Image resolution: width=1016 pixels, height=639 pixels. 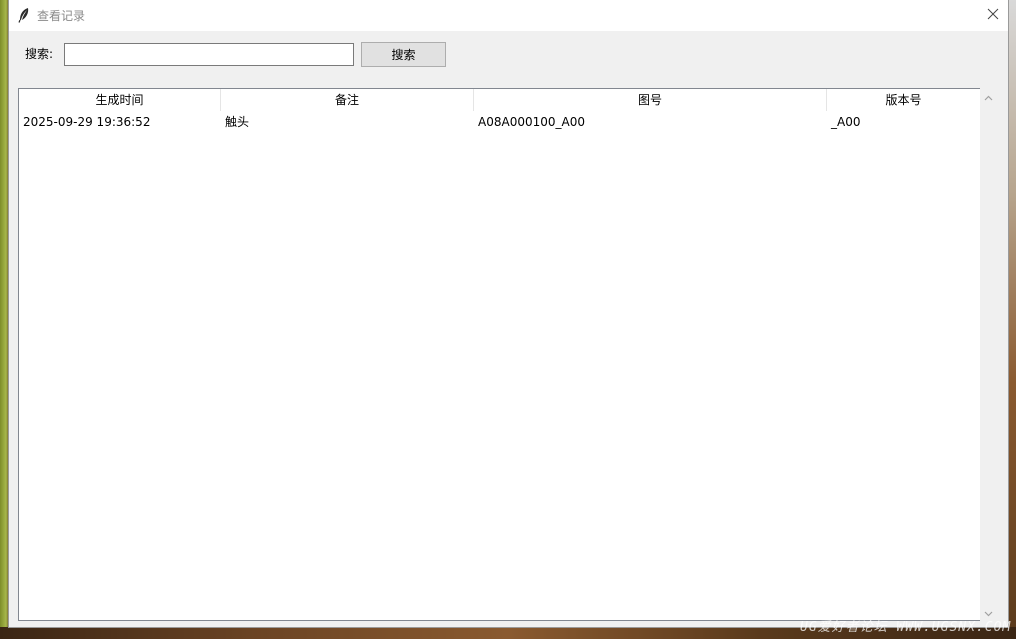 I want to click on cell-remark: 触头, so click(x=237, y=122).